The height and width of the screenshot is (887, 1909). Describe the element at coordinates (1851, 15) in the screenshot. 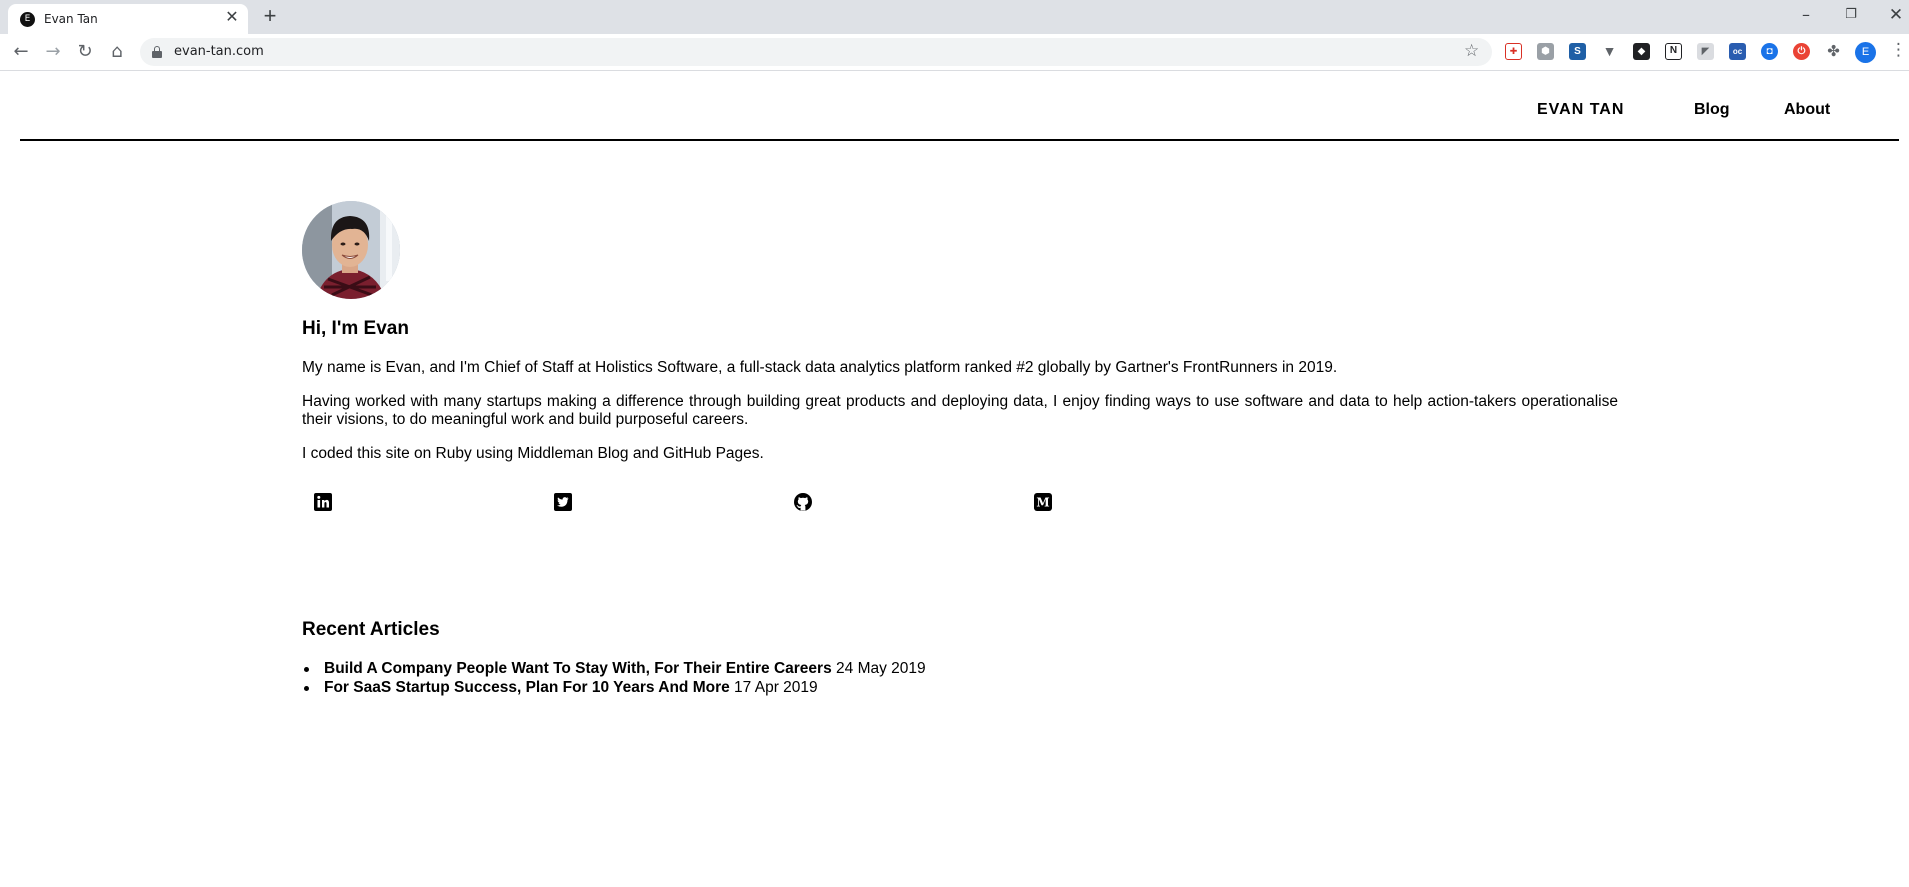

I see `restore-window-button: ❐` at that location.